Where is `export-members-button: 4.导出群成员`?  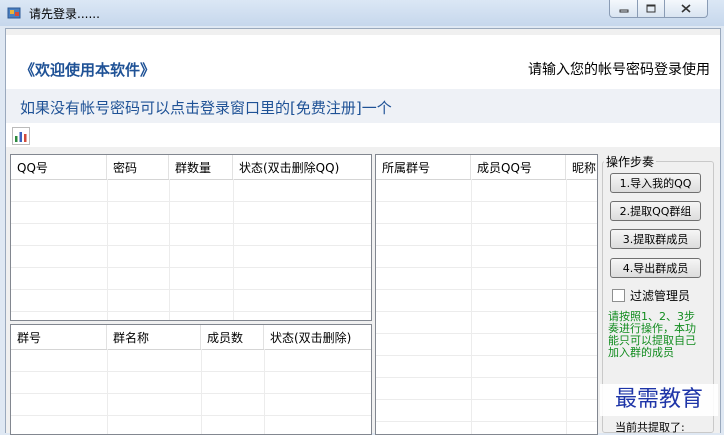
export-members-button: 4.导出群成员 is located at coordinates (655, 268).